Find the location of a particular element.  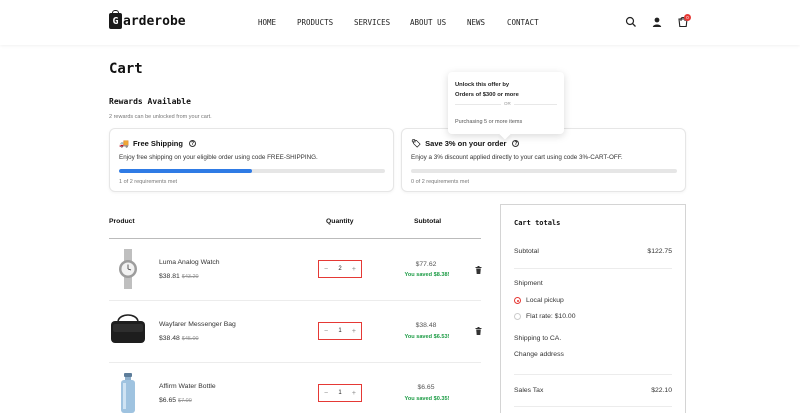

page-title: Cart is located at coordinates (126, 69).